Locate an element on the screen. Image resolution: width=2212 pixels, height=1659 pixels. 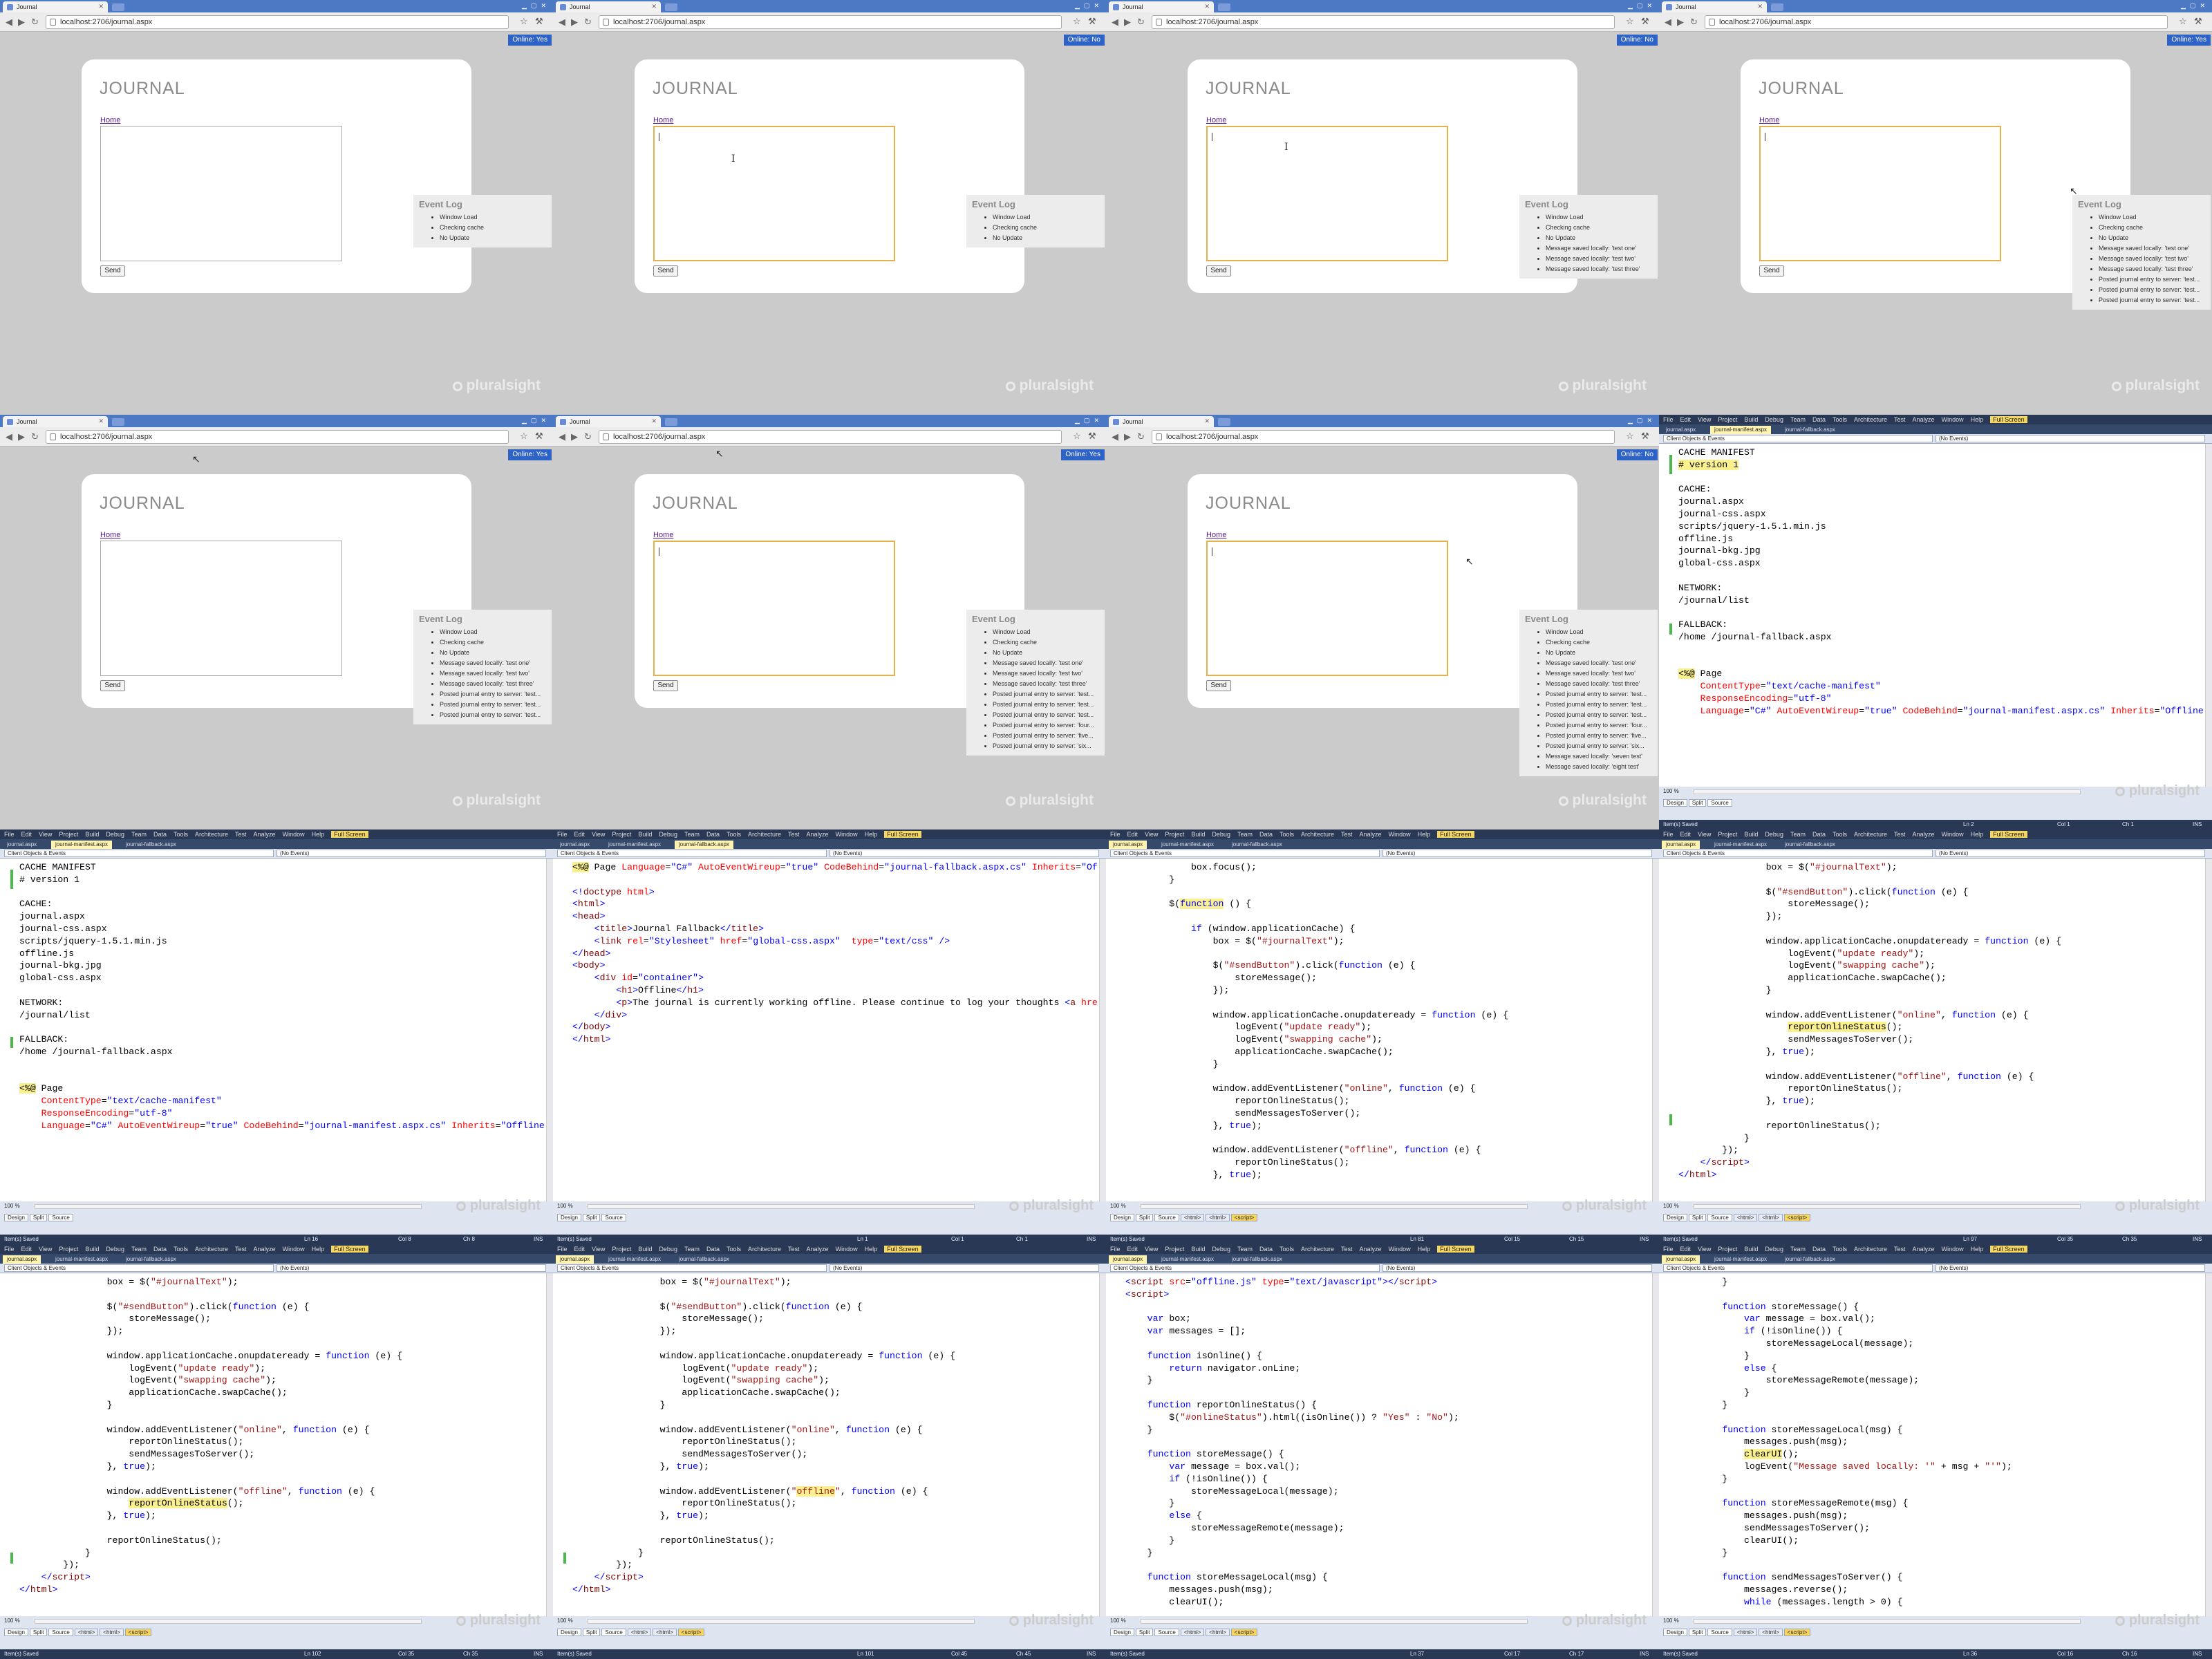
window-controls: ▁▢✕ is located at coordinates (1642, 420).